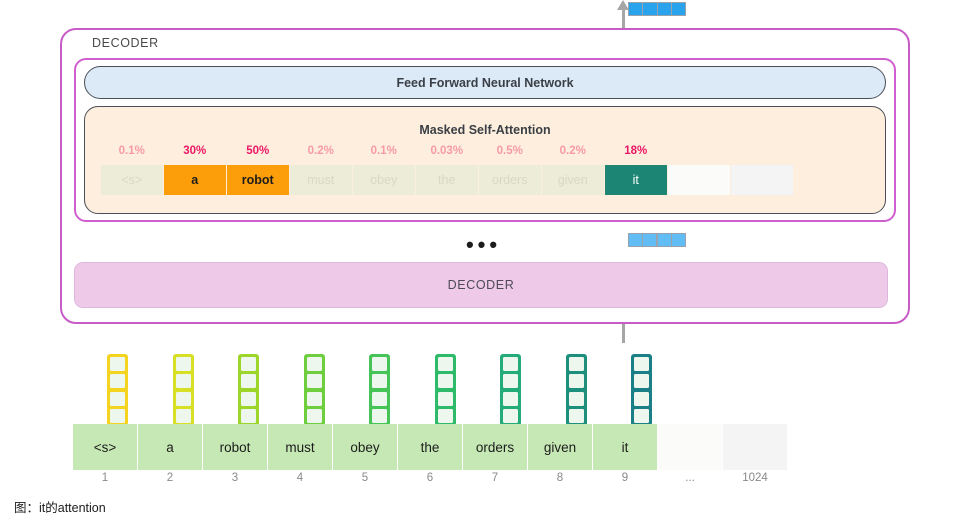  What do you see at coordinates (258, 180) in the screenshot?
I see `attention-token: robot` at bounding box center [258, 180].